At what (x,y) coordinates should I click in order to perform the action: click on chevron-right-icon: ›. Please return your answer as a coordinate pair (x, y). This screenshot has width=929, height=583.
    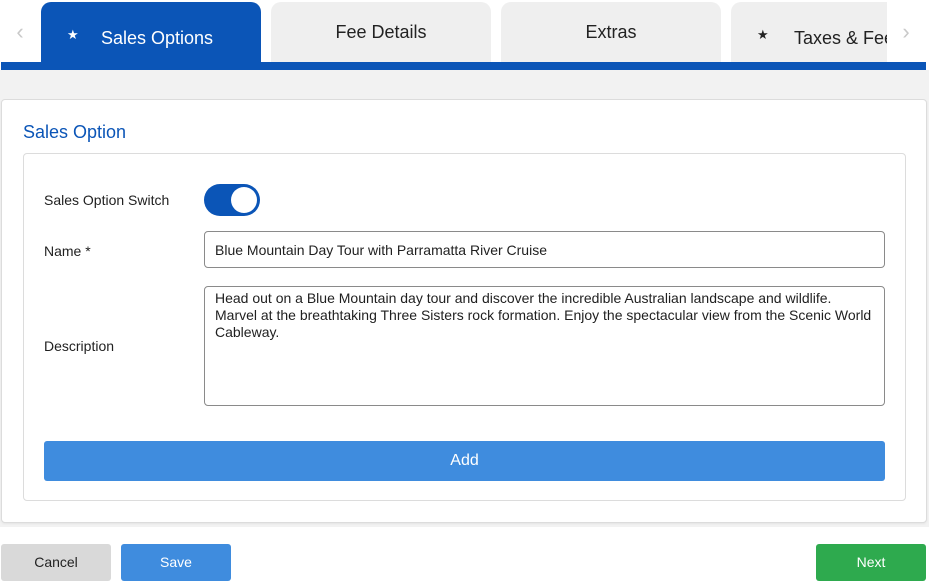
    Looking at the image, I should click on (906, 32).